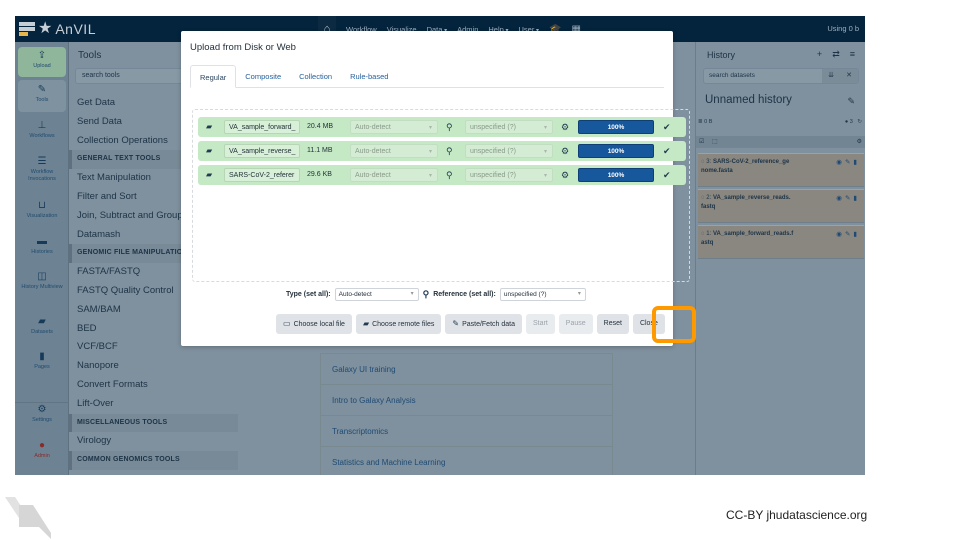 The width and height of the screenshot is (960, 540). What do you see at coordinates (42, 281) in the screenshot?
I see `activity-history-multiview: ◫ History Multiview` at bounding box center [42, 281].